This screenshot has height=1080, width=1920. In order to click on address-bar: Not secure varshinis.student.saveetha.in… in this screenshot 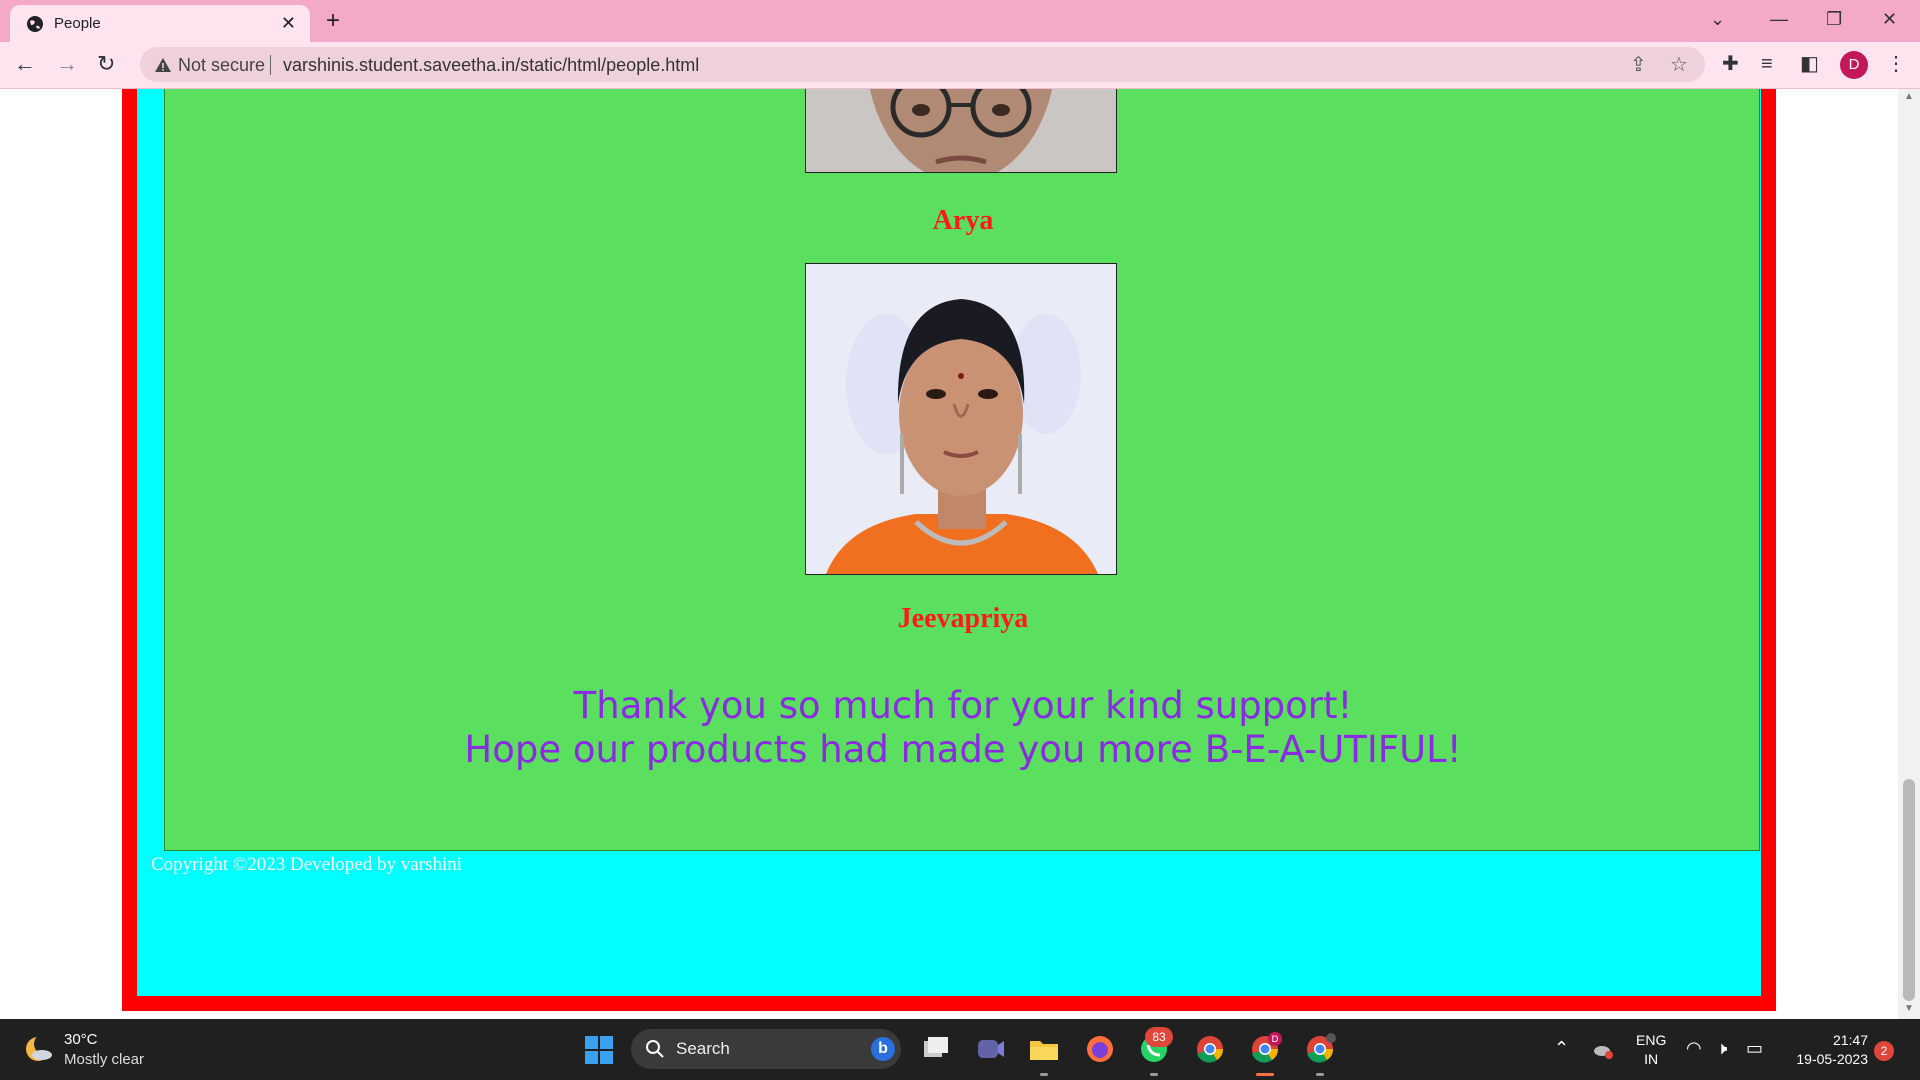, I will do `click(922, 64)`.